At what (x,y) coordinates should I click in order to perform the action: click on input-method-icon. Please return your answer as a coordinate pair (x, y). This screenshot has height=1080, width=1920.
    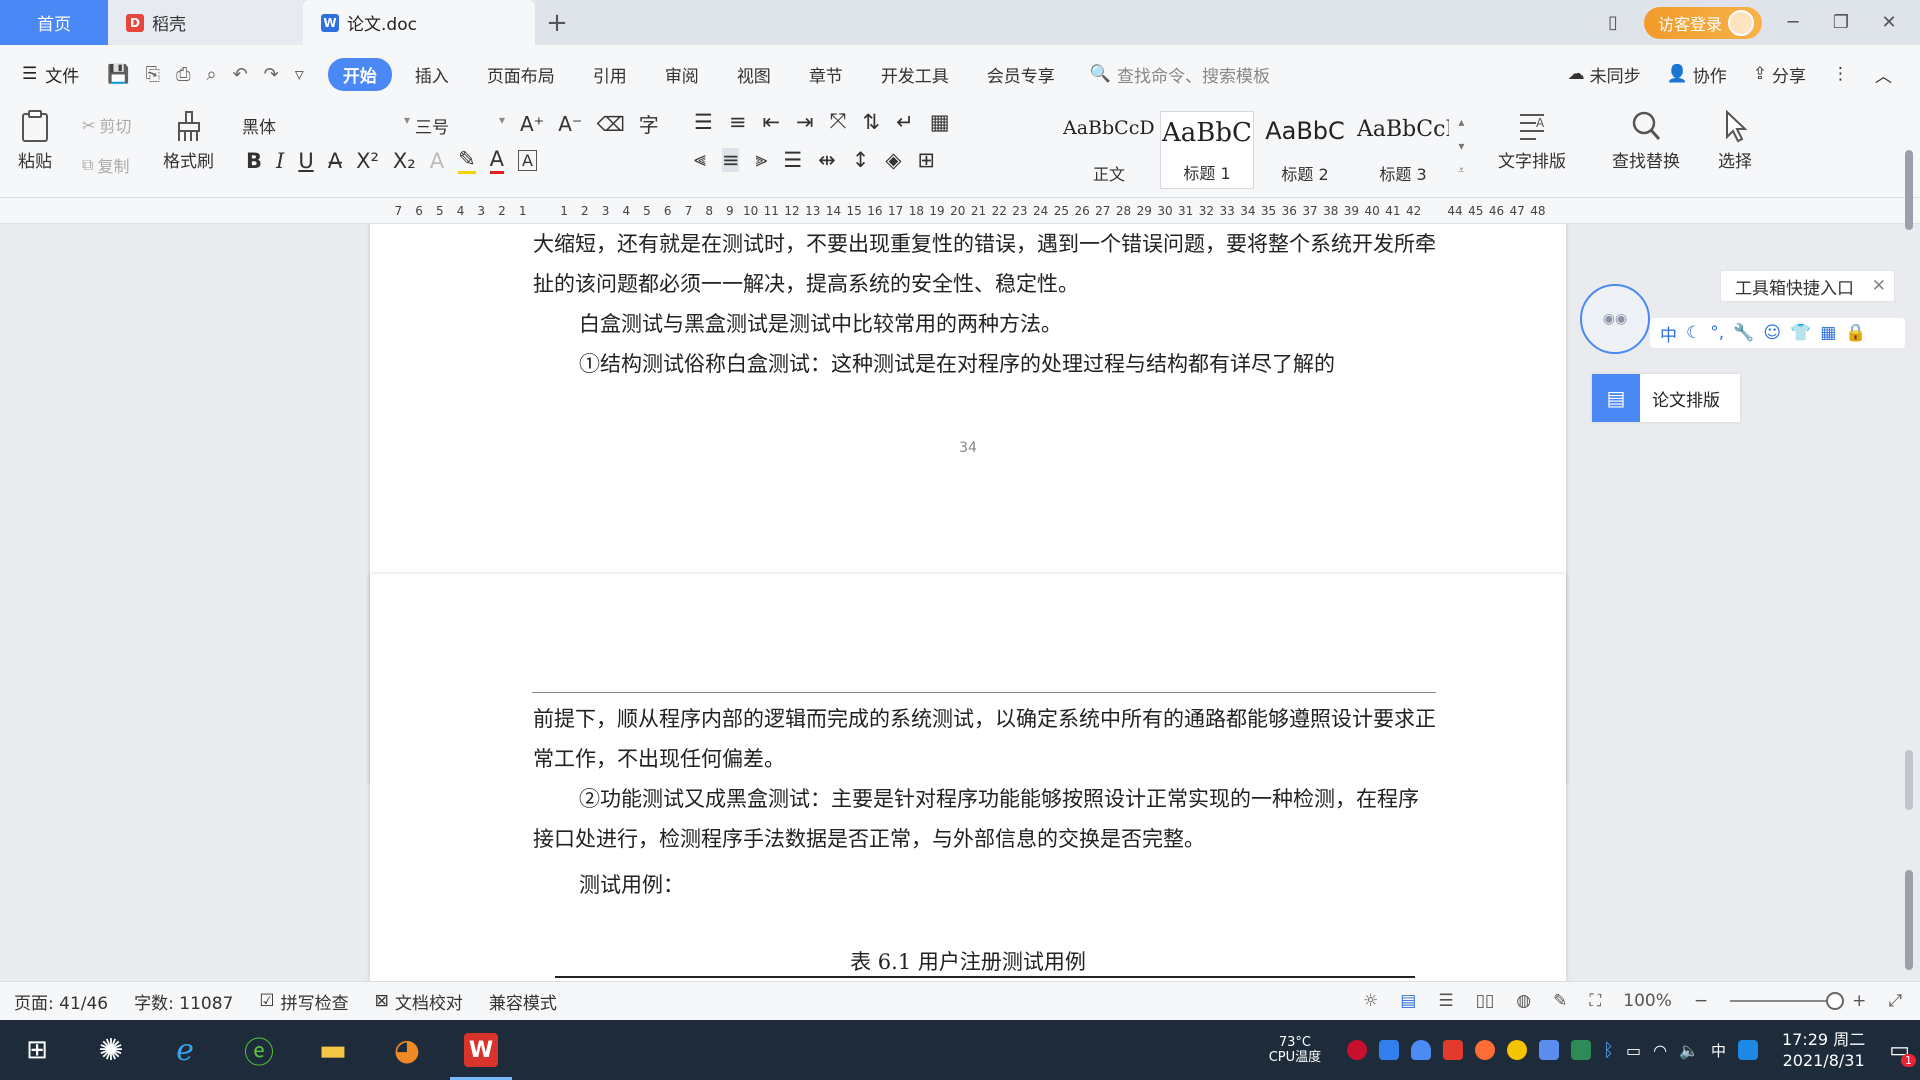
    Looking at the image, I should click on (1748, 1050).